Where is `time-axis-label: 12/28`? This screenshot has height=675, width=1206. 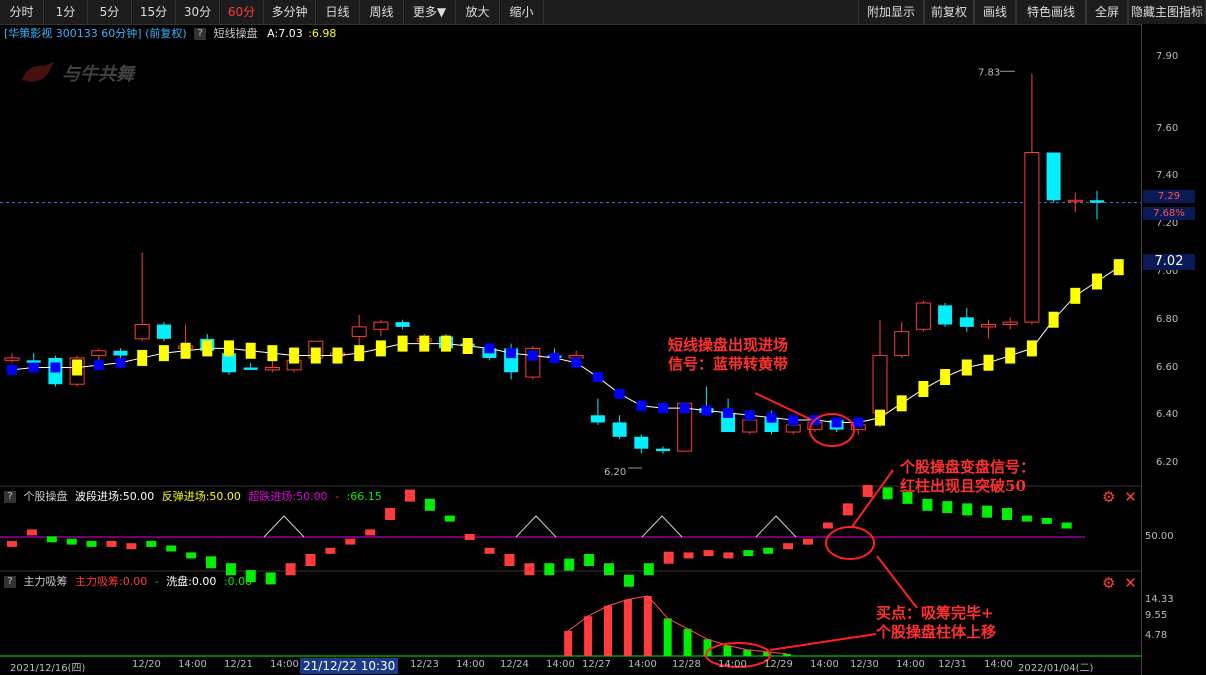 time-axis-label: 12/28 is located at coordinates (686, 664).